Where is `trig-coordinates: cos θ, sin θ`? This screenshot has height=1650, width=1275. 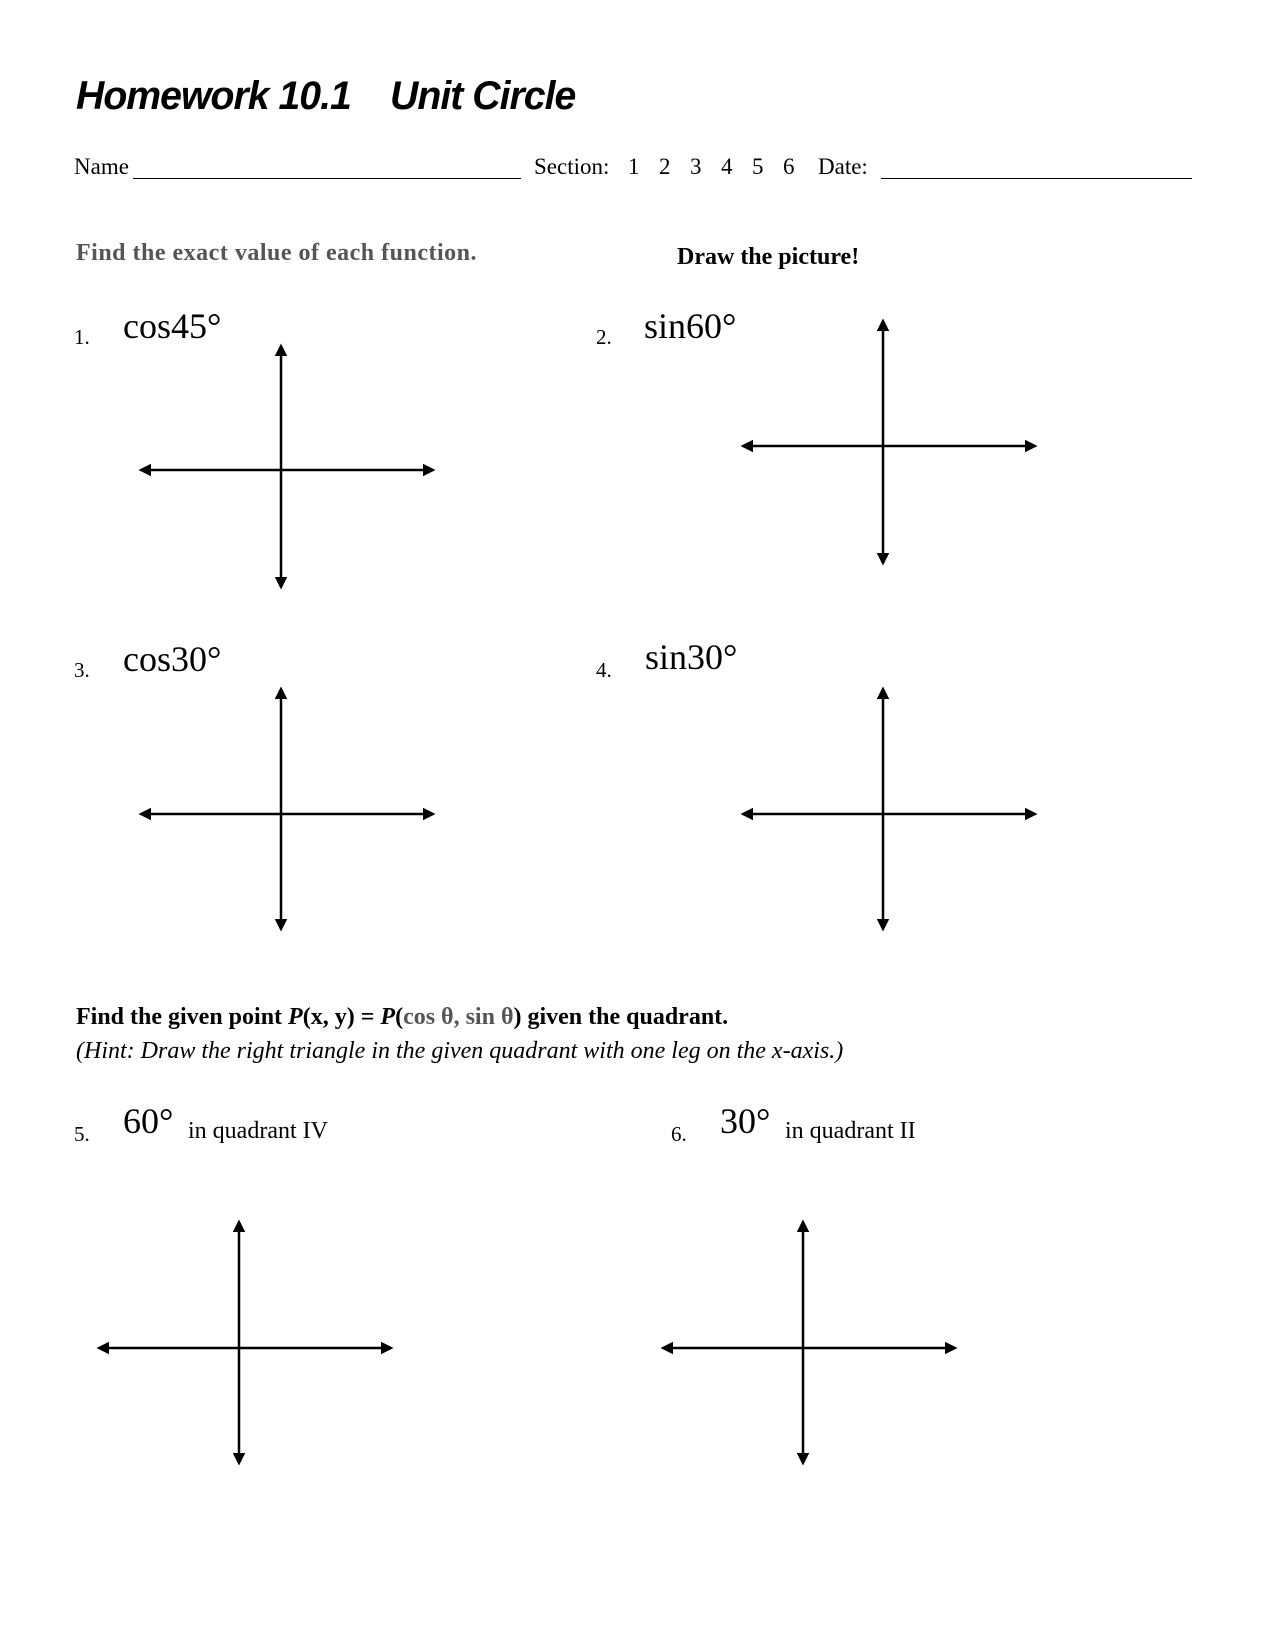 trig-coordinates: cos θ, sin θ is located at coordinates (458, 1017).